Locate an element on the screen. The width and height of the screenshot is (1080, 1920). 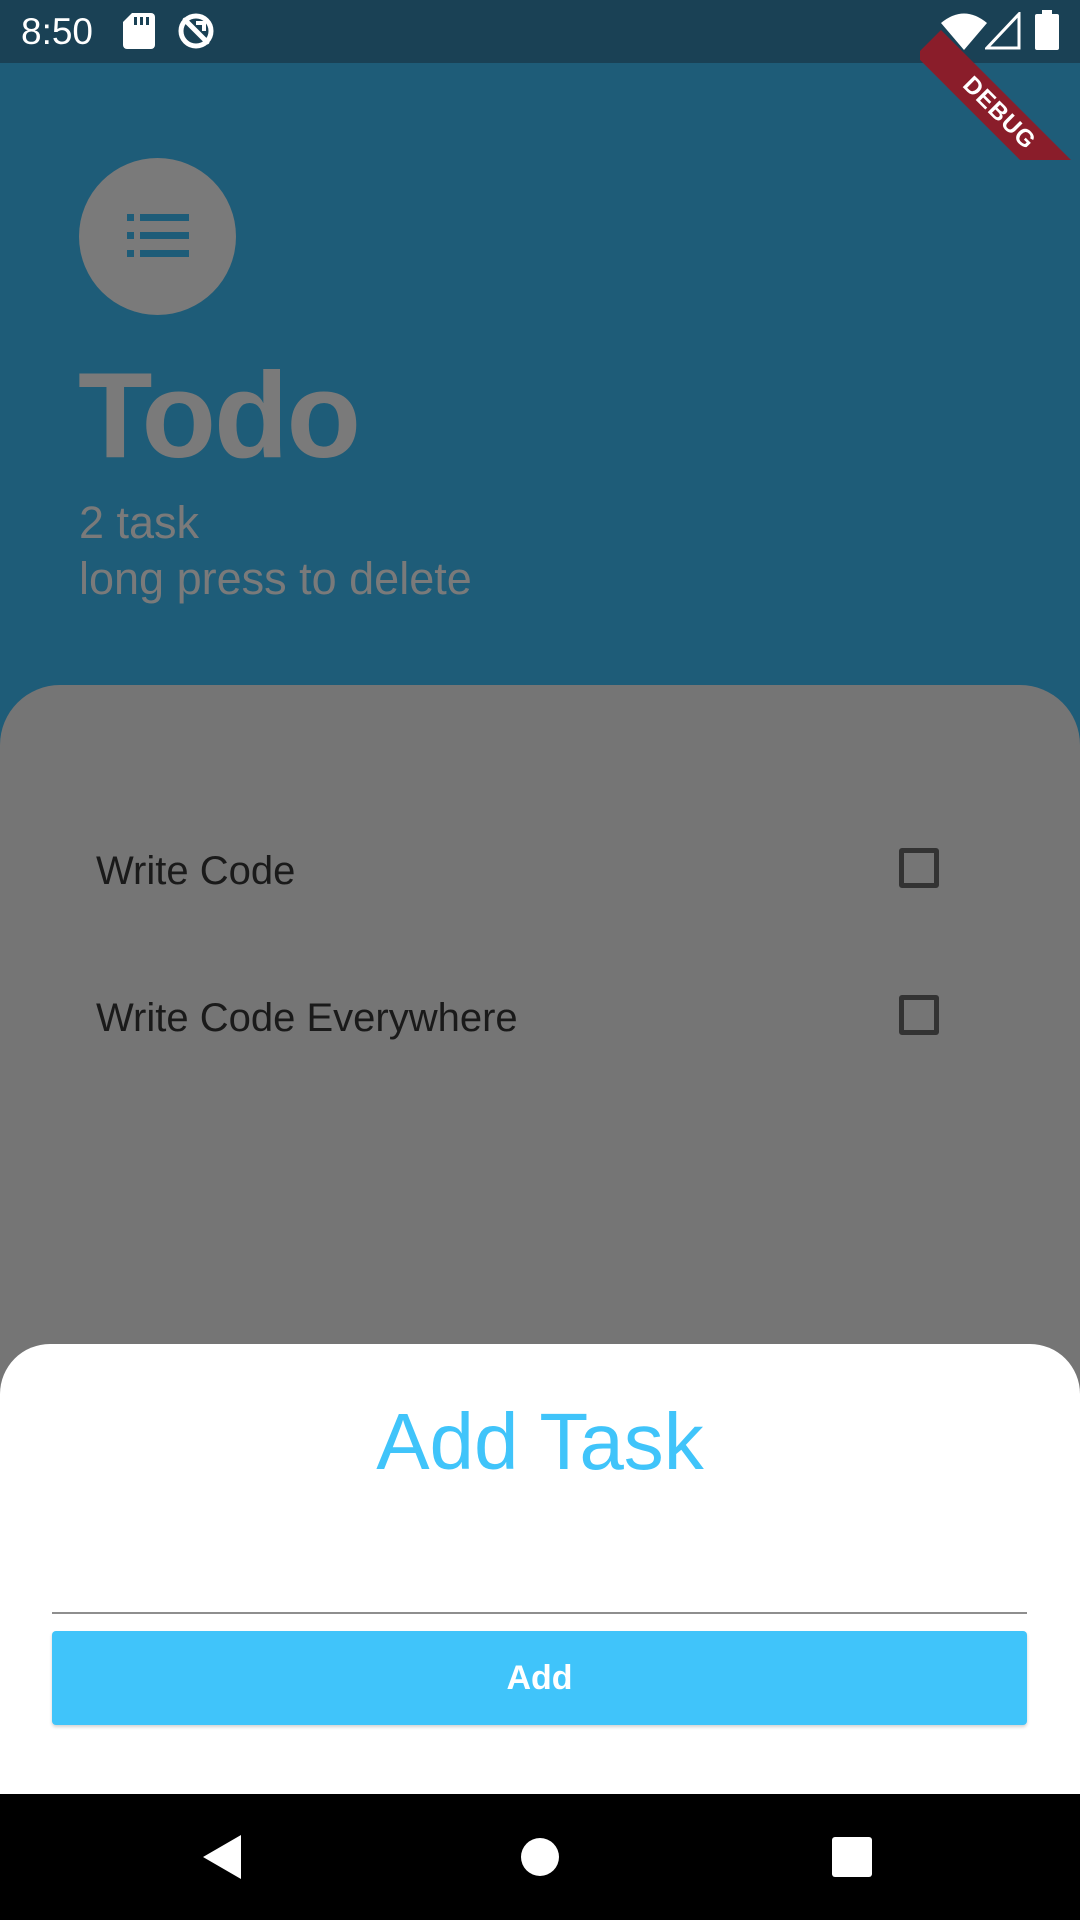
list-avatar is located at coordinates (157, 236).